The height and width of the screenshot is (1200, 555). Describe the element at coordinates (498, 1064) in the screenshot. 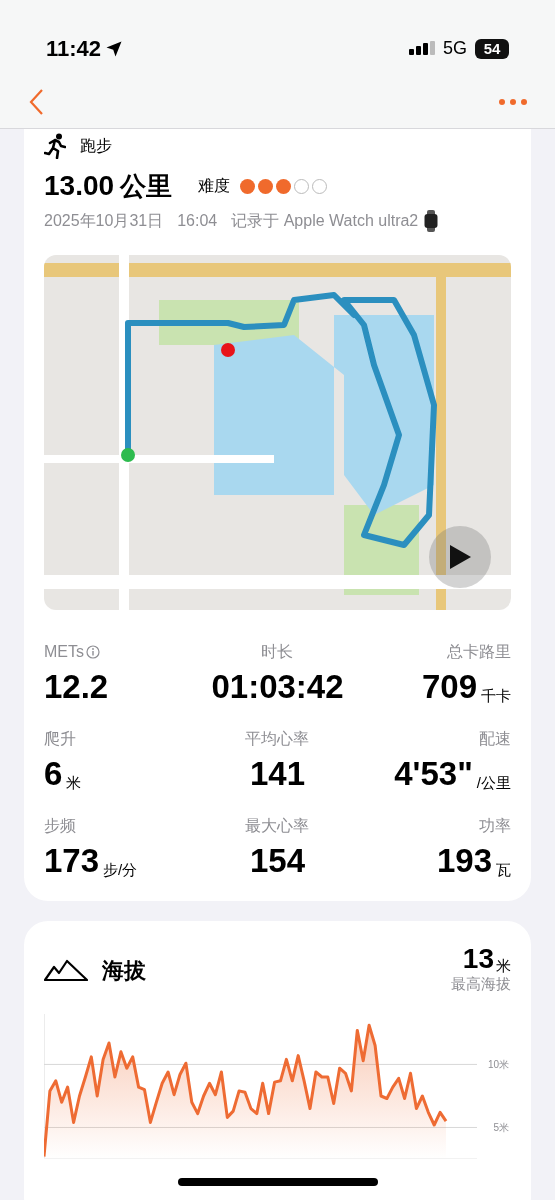

I see `axis-tick-label: 10米` at that location.